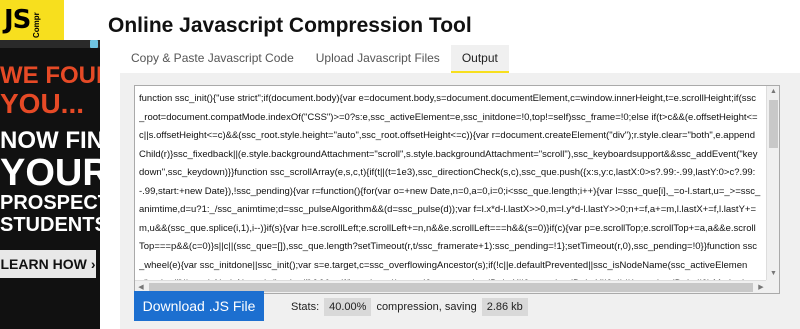  What do you see at coordinates (772, 183) in the screenshot?
I see `vertical-scrollbar: ▲ ▼` at bounding box center [772, 183].